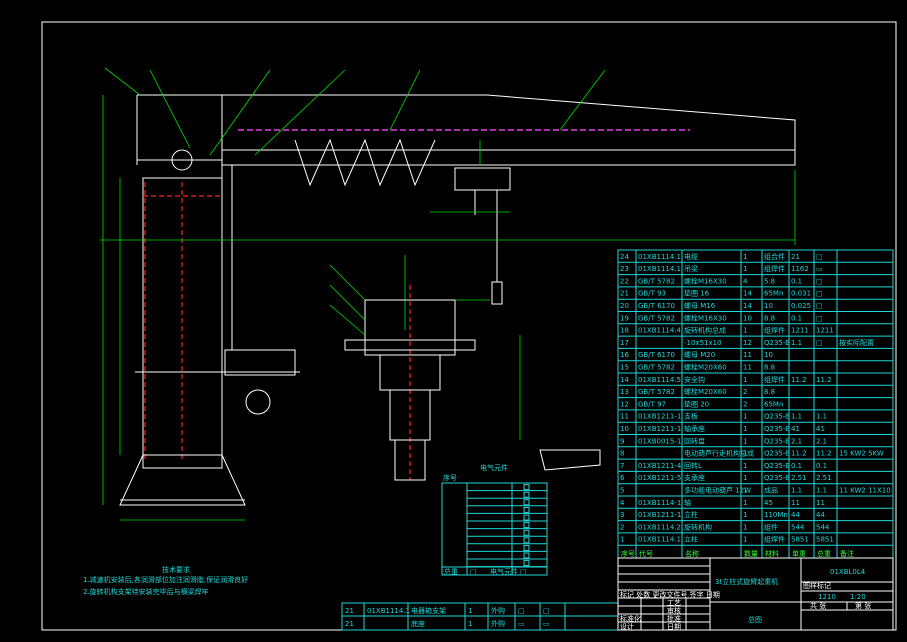 This screenshot has width=907, height=642. Describe the element at coordinates (627, 626) in the screenshot. I see `designer-label: 设计` at that location.